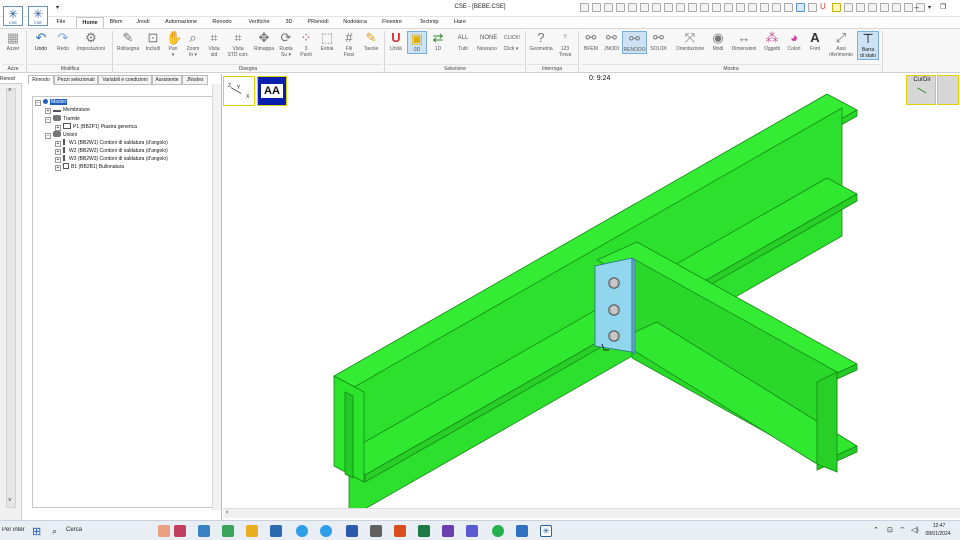 The width and height of the screenshot is (960, 540). What do you see at coordinates (59, 8) in the screenshot?
I see `qat-dropdown-icon: ▾` at bounding box center [59, 8].